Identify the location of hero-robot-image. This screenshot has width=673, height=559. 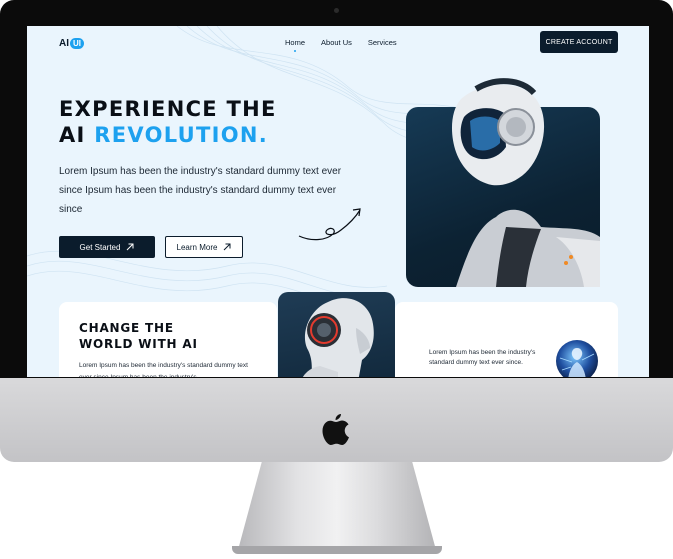
(503, 182).